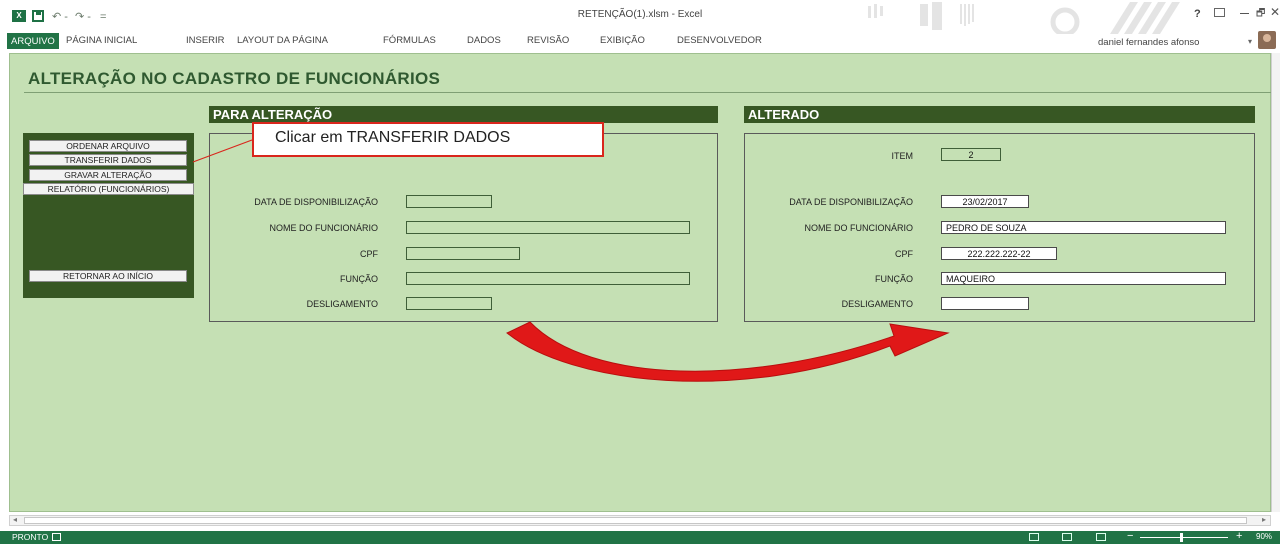 This screenshot has width=1280, height=544. Describe the element at coordinates (108, 175) in the screenshot. I see `gravar-alteracao-button: GRAVAR ALTERAÇÃO` at that location.